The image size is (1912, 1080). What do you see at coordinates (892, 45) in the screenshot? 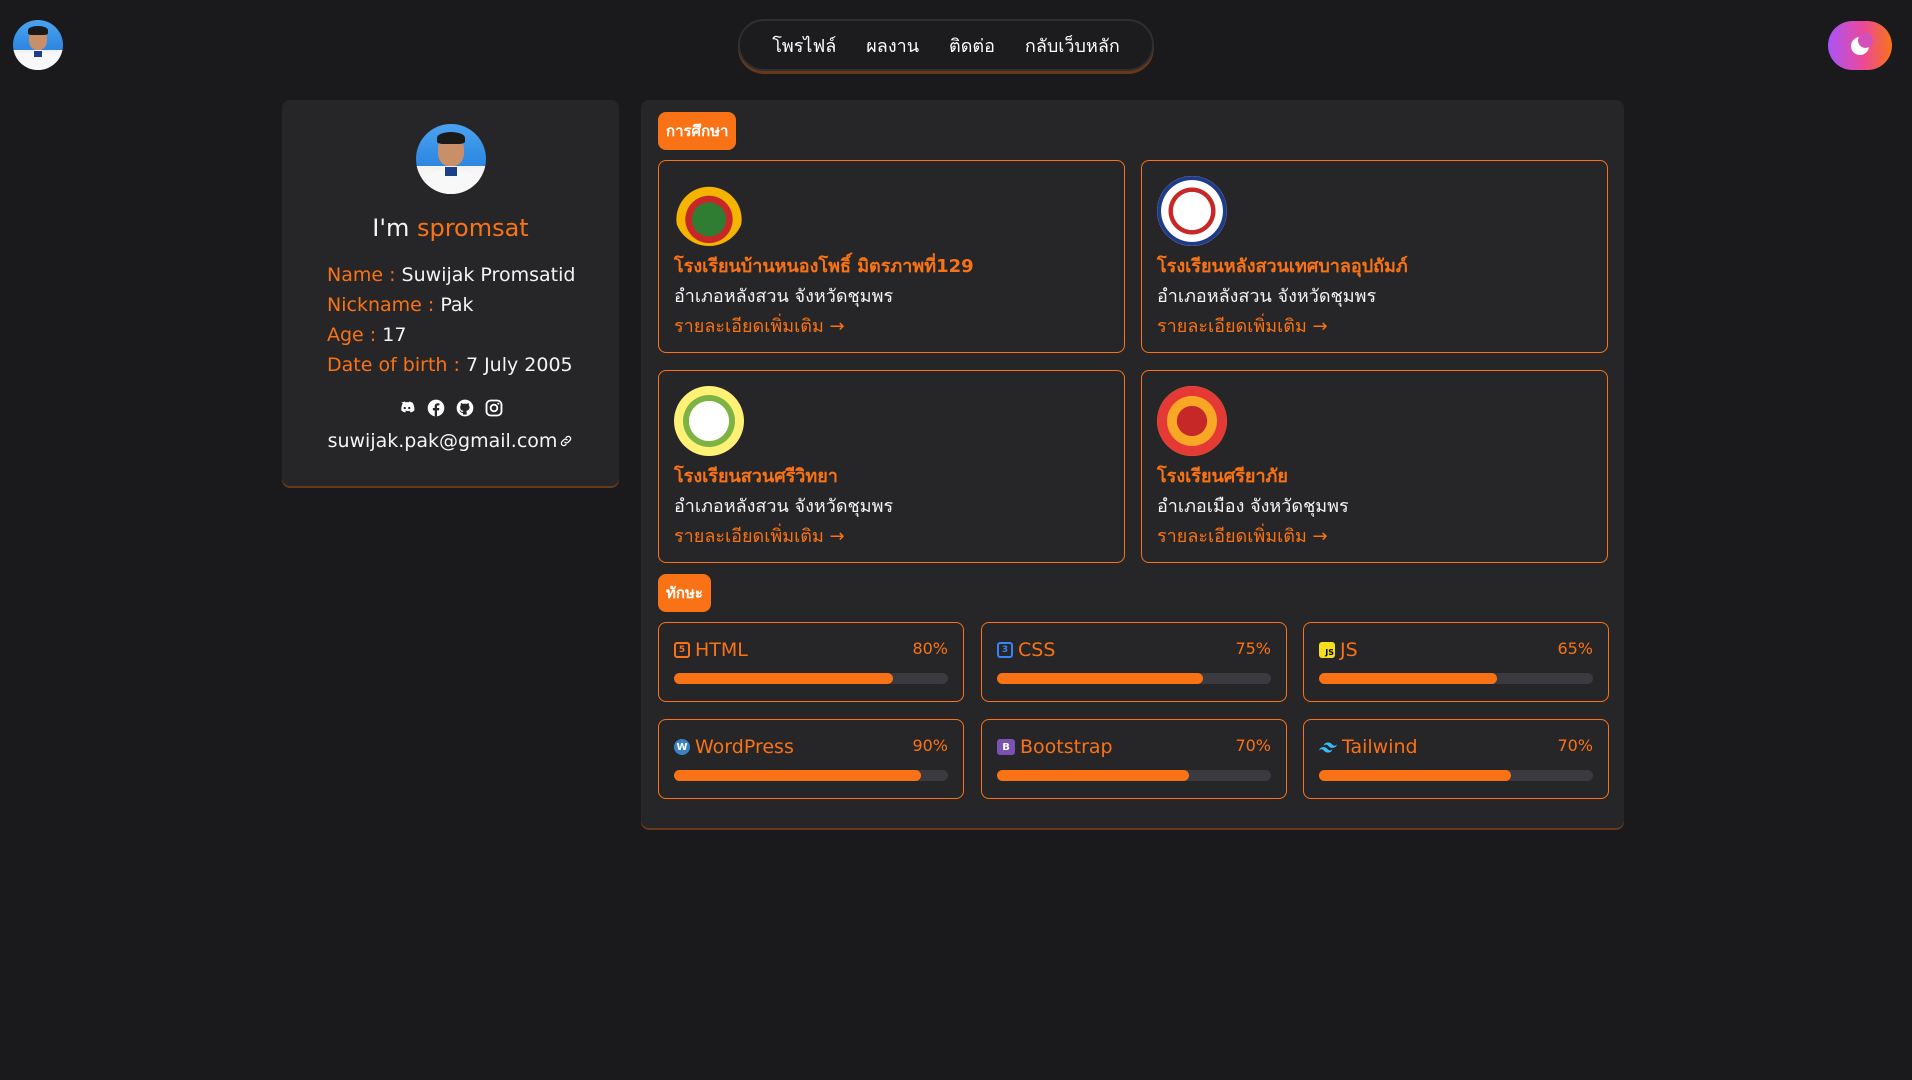
I see `nav-item-works: ผลงาน` at bounding box center [892, 45].